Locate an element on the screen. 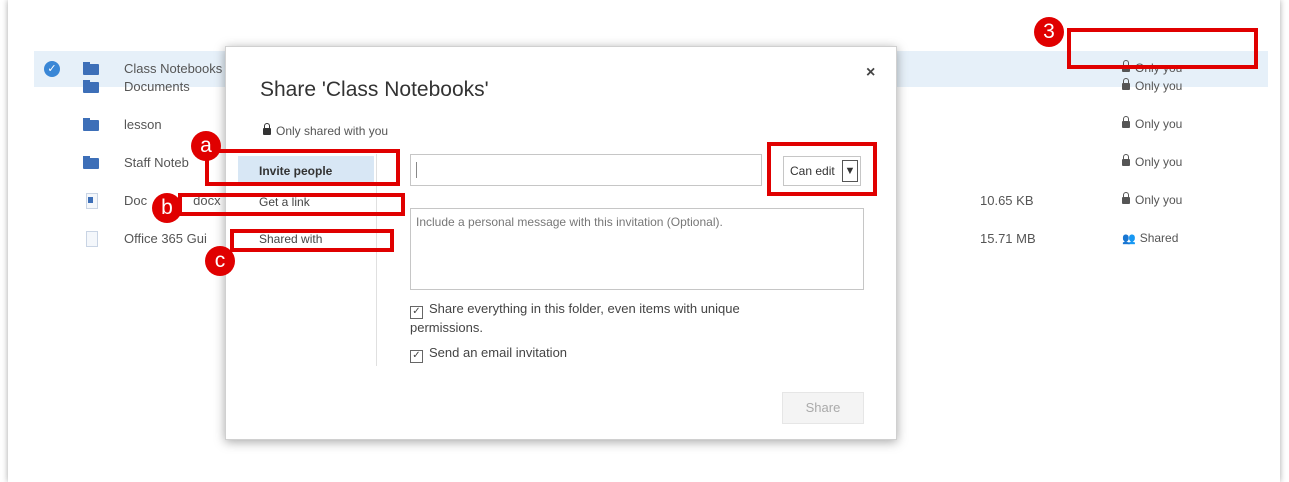 The width and height of the screenshot is (1289, 482). callout-box-b is located at coordinates (291, 204).